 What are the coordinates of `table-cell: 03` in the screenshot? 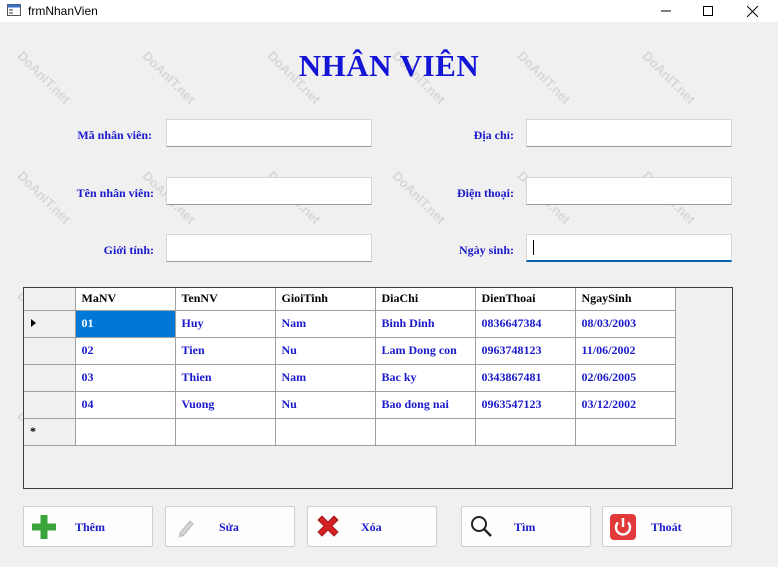 It's located at (125, 377).